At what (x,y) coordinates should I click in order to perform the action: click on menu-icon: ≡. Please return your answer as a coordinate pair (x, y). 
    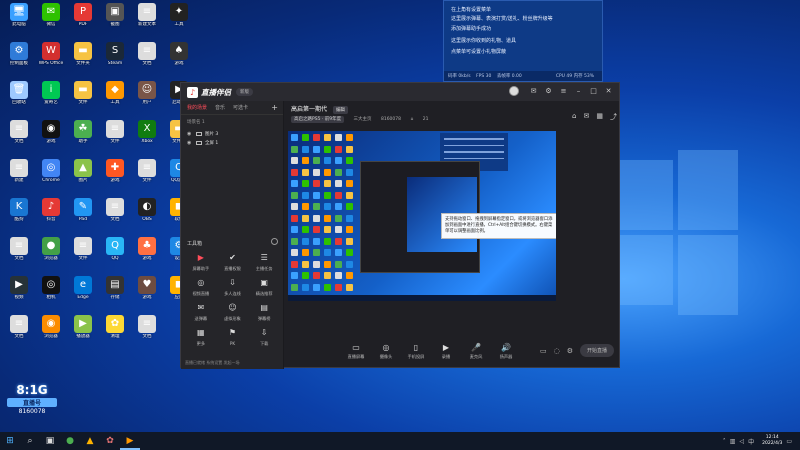
    Looking at the image, I should click on (563, 91).